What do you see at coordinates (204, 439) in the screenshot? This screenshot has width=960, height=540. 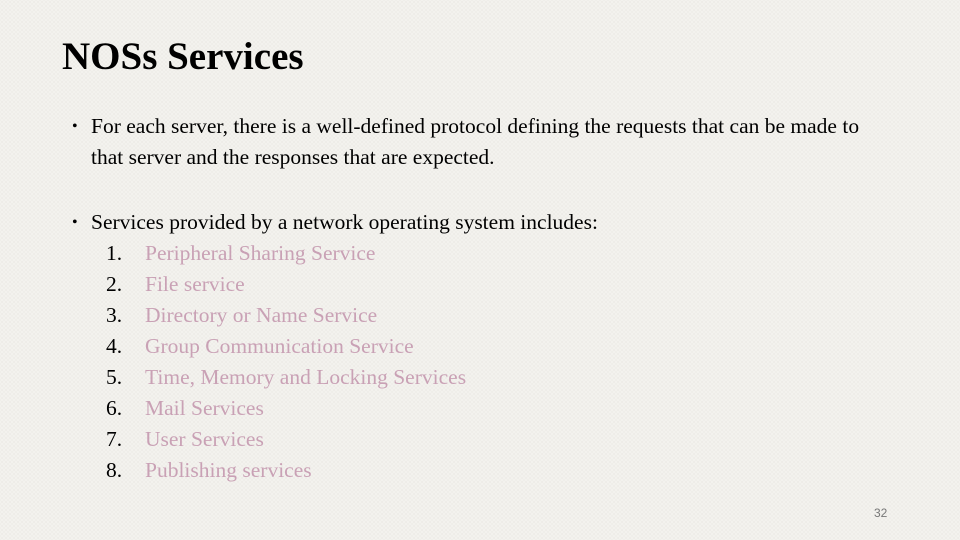 I see `list-label: User Services` at bounding box center [204, 439].